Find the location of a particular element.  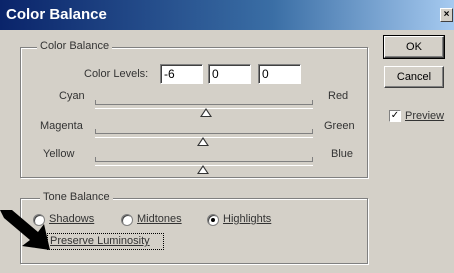

level-magenta-green-input: 0 is located at coordinates (229, 74).